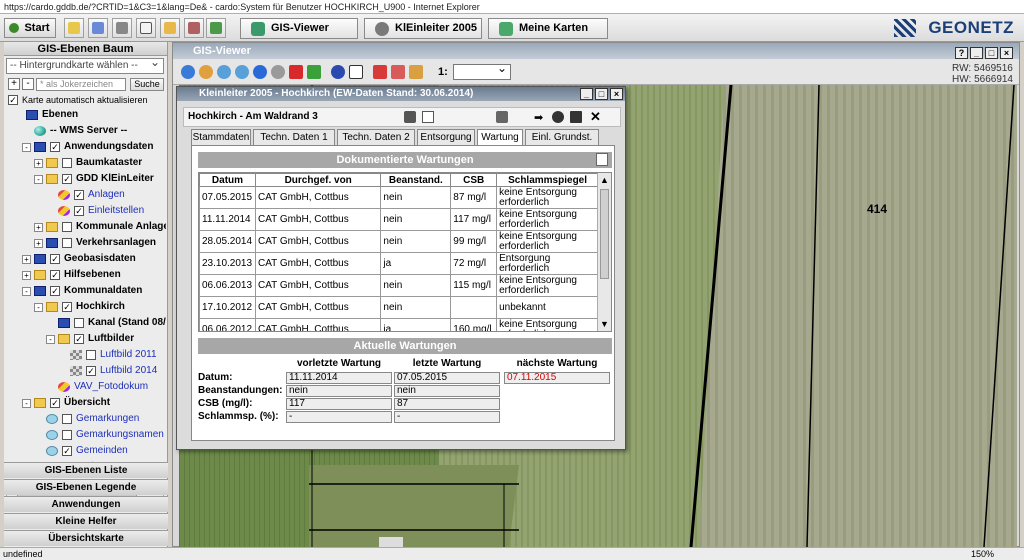  Describe the element at coordinates (206, 72) in the screenshot. I see `pan-icon` at that location.